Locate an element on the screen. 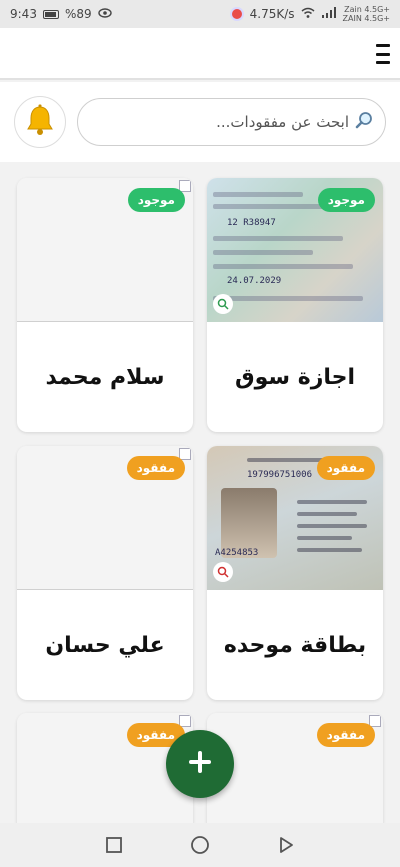 The height and width of the screenshot is (867, 400). hamburger-menu-icon is located at coordinates (383, 54).